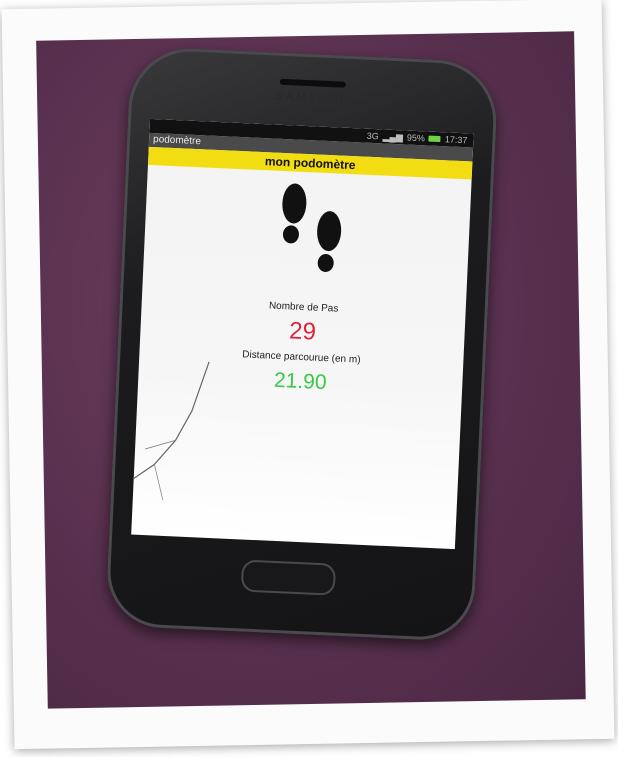 Image resolution: width=618 pixels, height=757 pixels. Describe the element at coordinates (313, 97) in the screenshot. I see `brand-label: SAMSUNG` at that location.